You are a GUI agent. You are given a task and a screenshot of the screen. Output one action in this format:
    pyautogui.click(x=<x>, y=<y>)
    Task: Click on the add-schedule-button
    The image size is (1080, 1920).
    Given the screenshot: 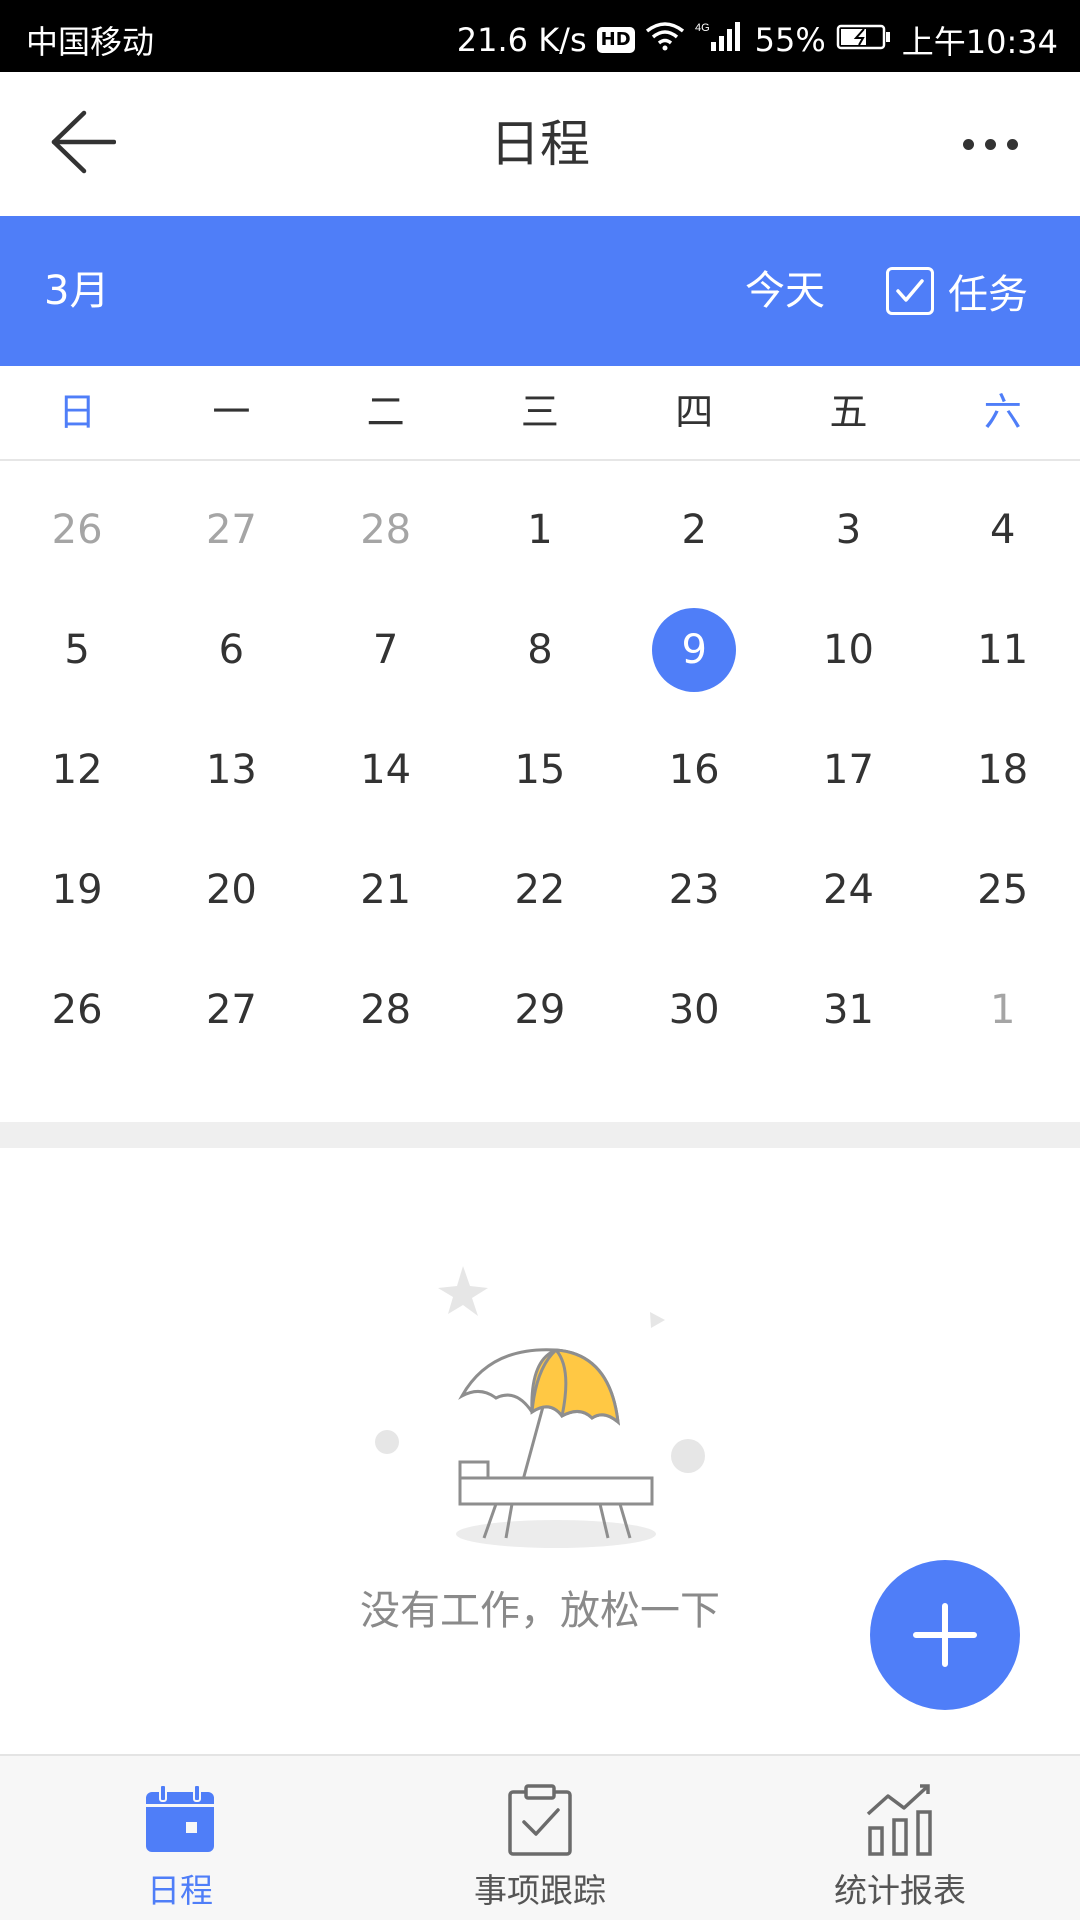 What is the action you would take?
    pyautogui.click(x=945, y=1635)
    